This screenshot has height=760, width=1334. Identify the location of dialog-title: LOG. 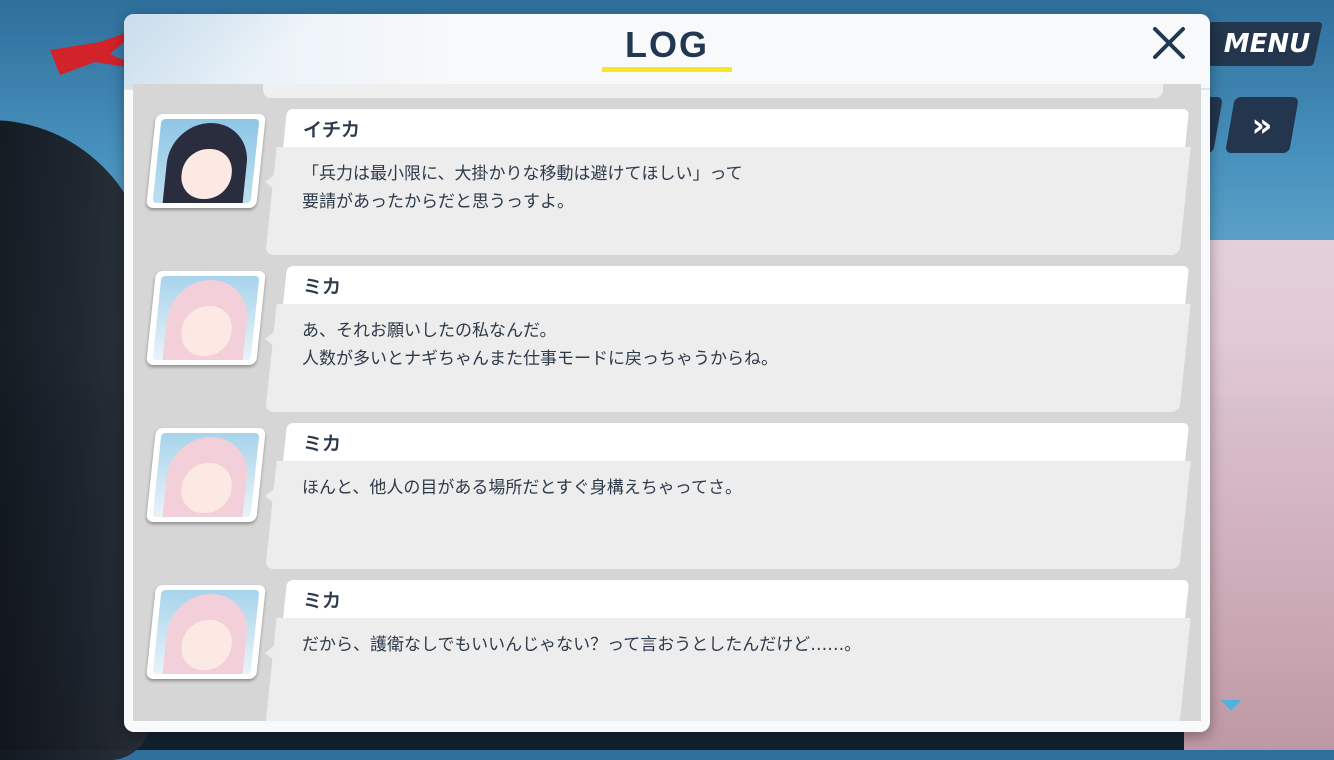
(667, 44).